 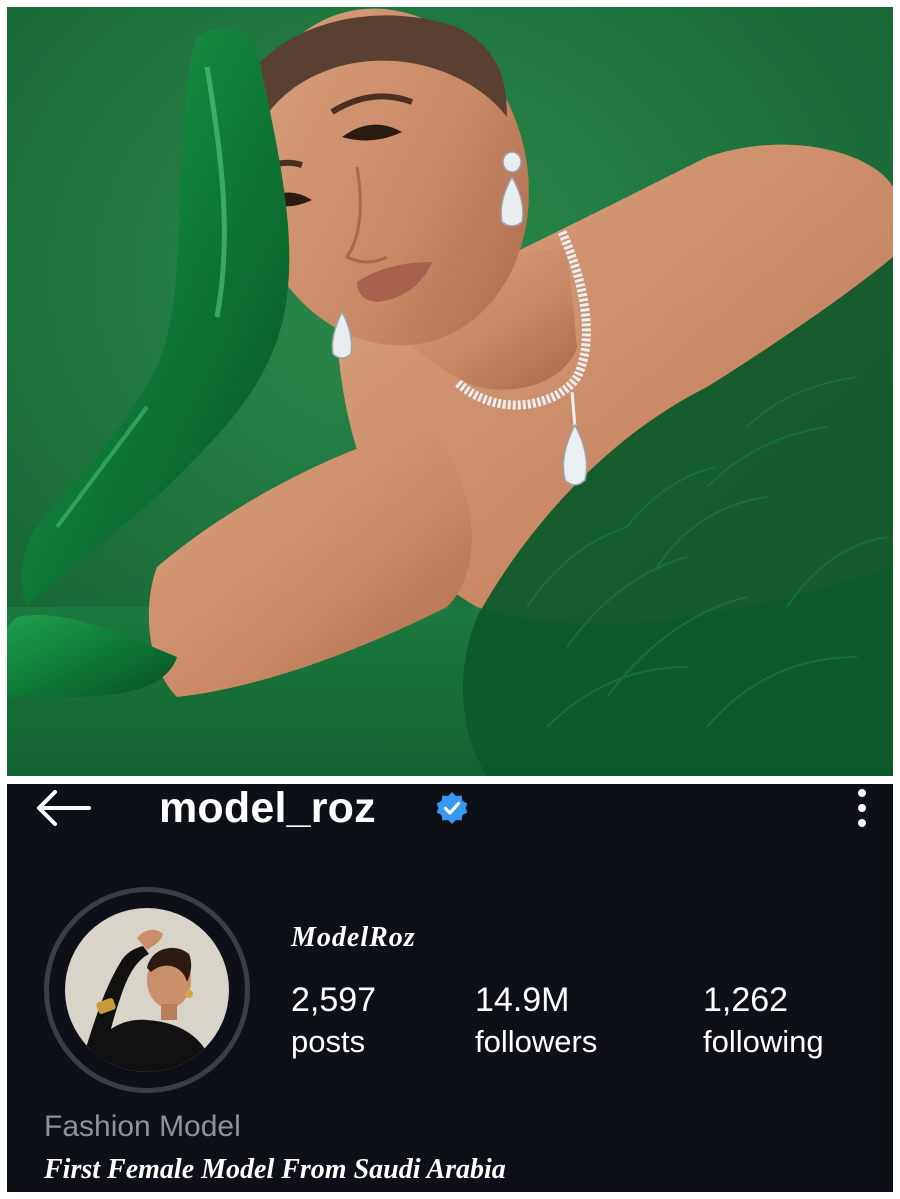 I want to click on profile-display-name: ModelRoz, so click(x=353, y=937).